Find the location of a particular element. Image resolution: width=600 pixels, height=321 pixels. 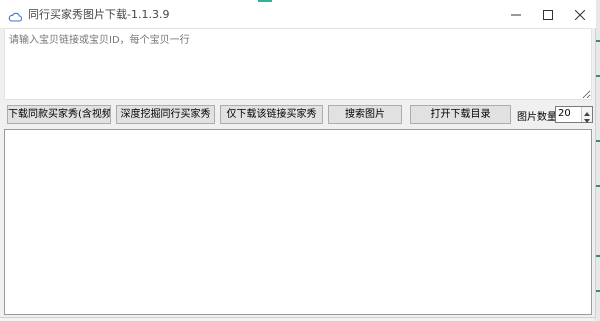

download-same-button: 下载同款买家秀(含视频) is located at coordinates (59, 114).